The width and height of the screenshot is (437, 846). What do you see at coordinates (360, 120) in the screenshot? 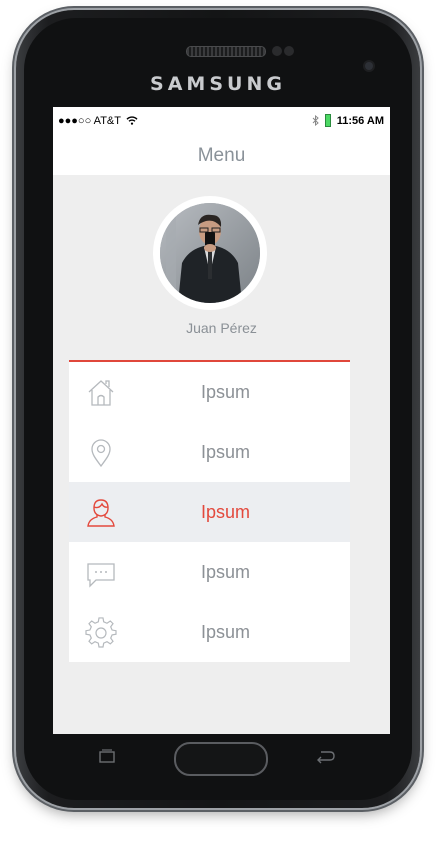
I see `status-time: 11:56 AM` at bounding box center [360, 120].